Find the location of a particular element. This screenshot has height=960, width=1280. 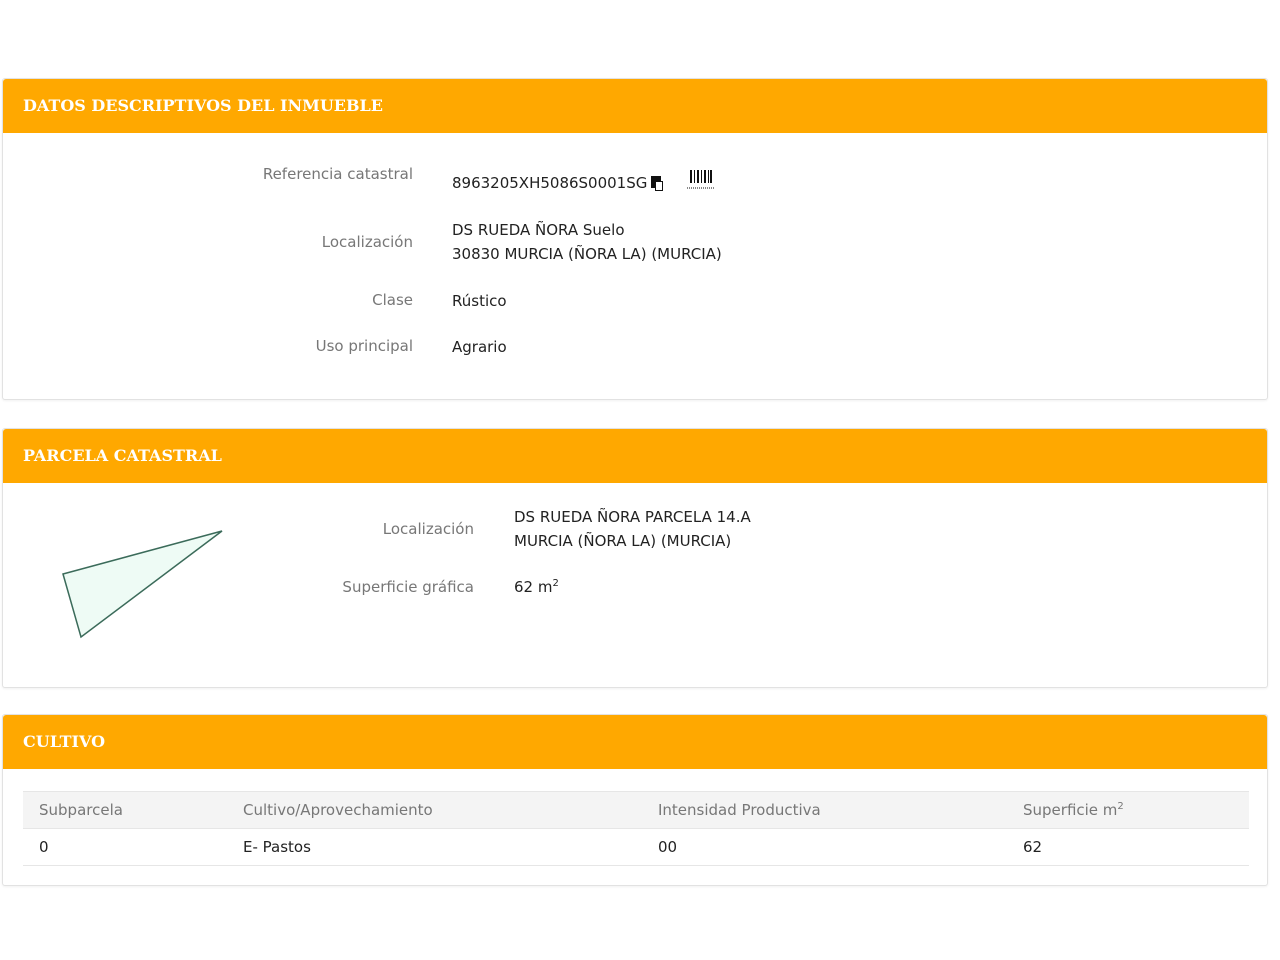

barcode-icon is located at coordinates (701, 183).